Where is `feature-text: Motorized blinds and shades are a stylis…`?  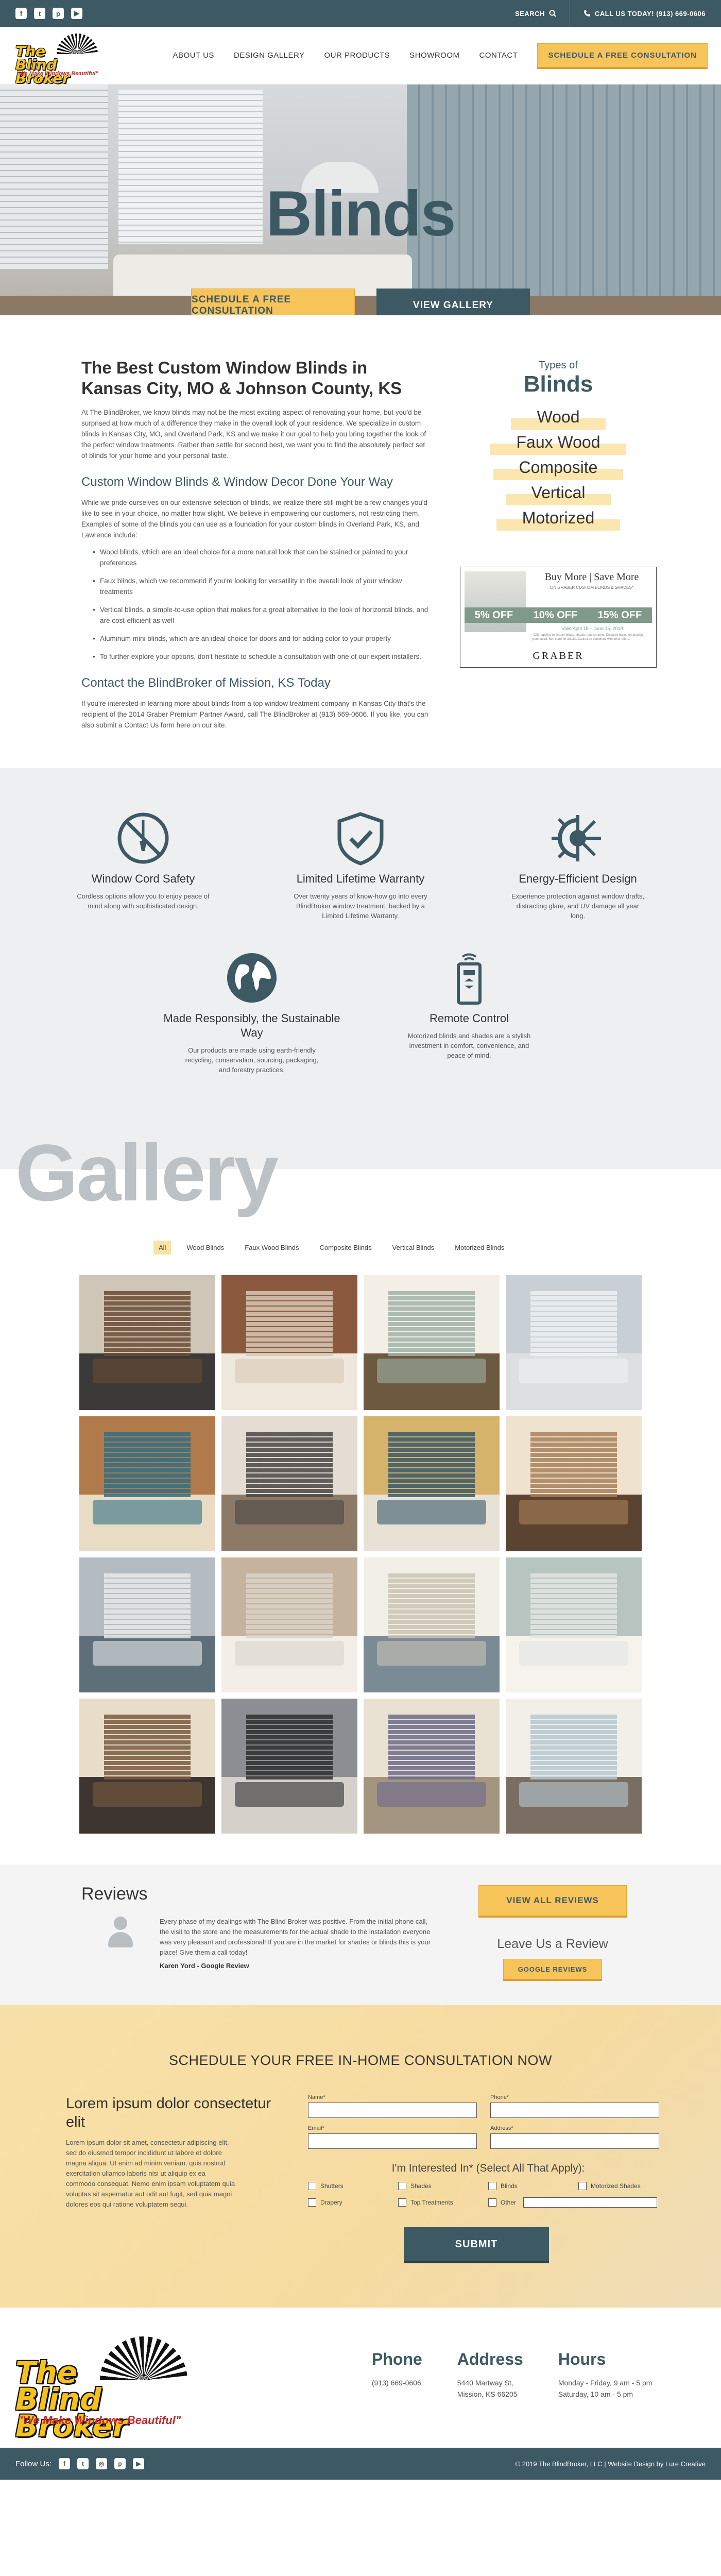 feature-text: Motorized blinds and shades are a stylis… is located at coordinates (469, 1045).